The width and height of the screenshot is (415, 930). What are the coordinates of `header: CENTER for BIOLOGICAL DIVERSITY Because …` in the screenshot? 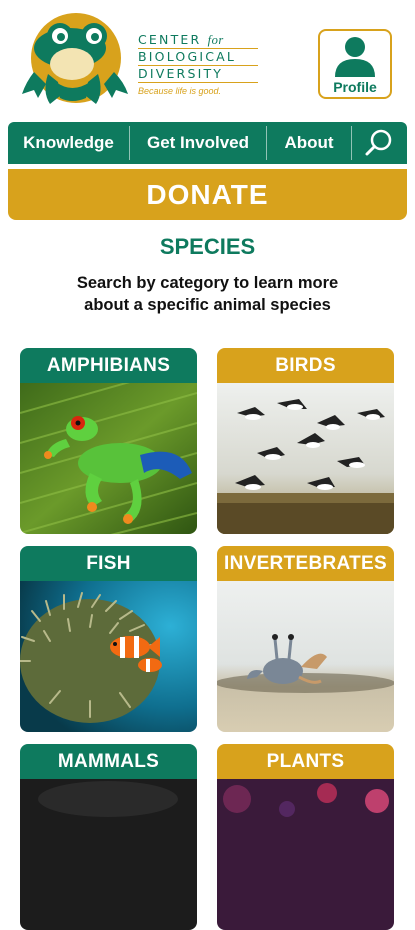 It's located at (207, 60).